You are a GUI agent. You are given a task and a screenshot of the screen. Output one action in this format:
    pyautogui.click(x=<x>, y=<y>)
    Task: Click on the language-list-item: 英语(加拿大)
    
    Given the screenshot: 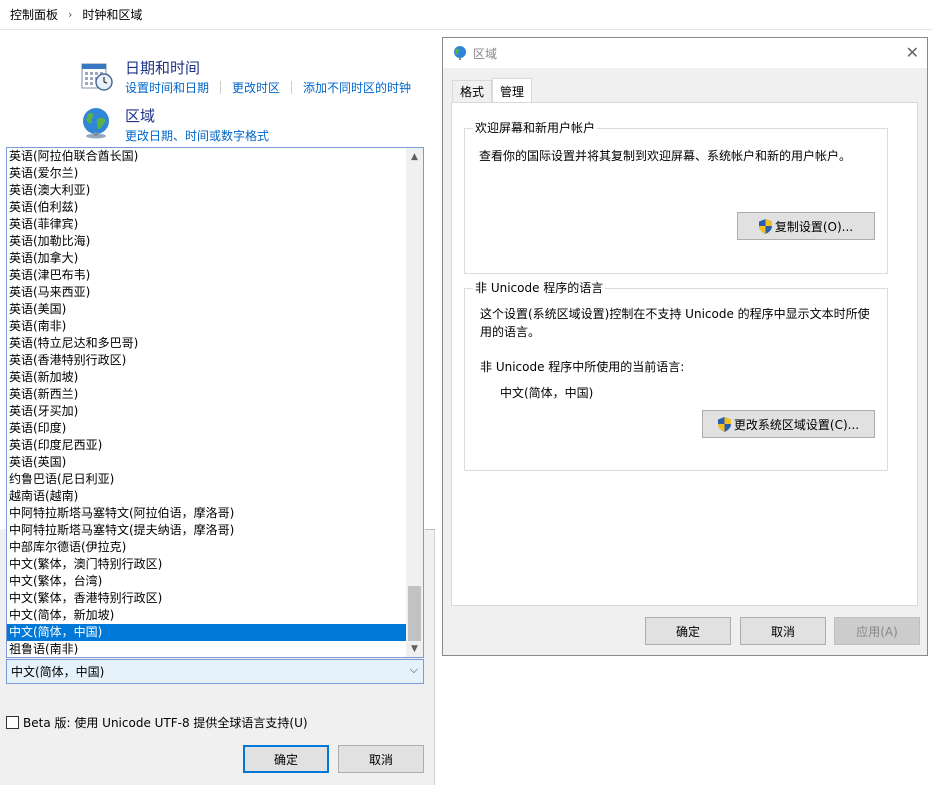 What is the action you would take?
    pyautogui.click(x=207, y=258)
    